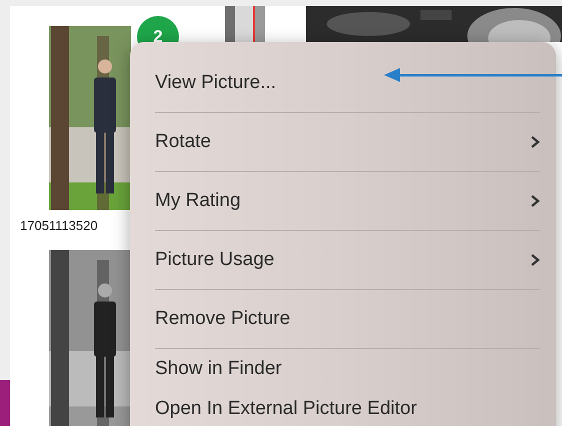 Image resolution: width=562 pixels, height=426 pixels. Describe the element at coordinates (5, 403) in the screenshot. I see `accent-bar` at that location.